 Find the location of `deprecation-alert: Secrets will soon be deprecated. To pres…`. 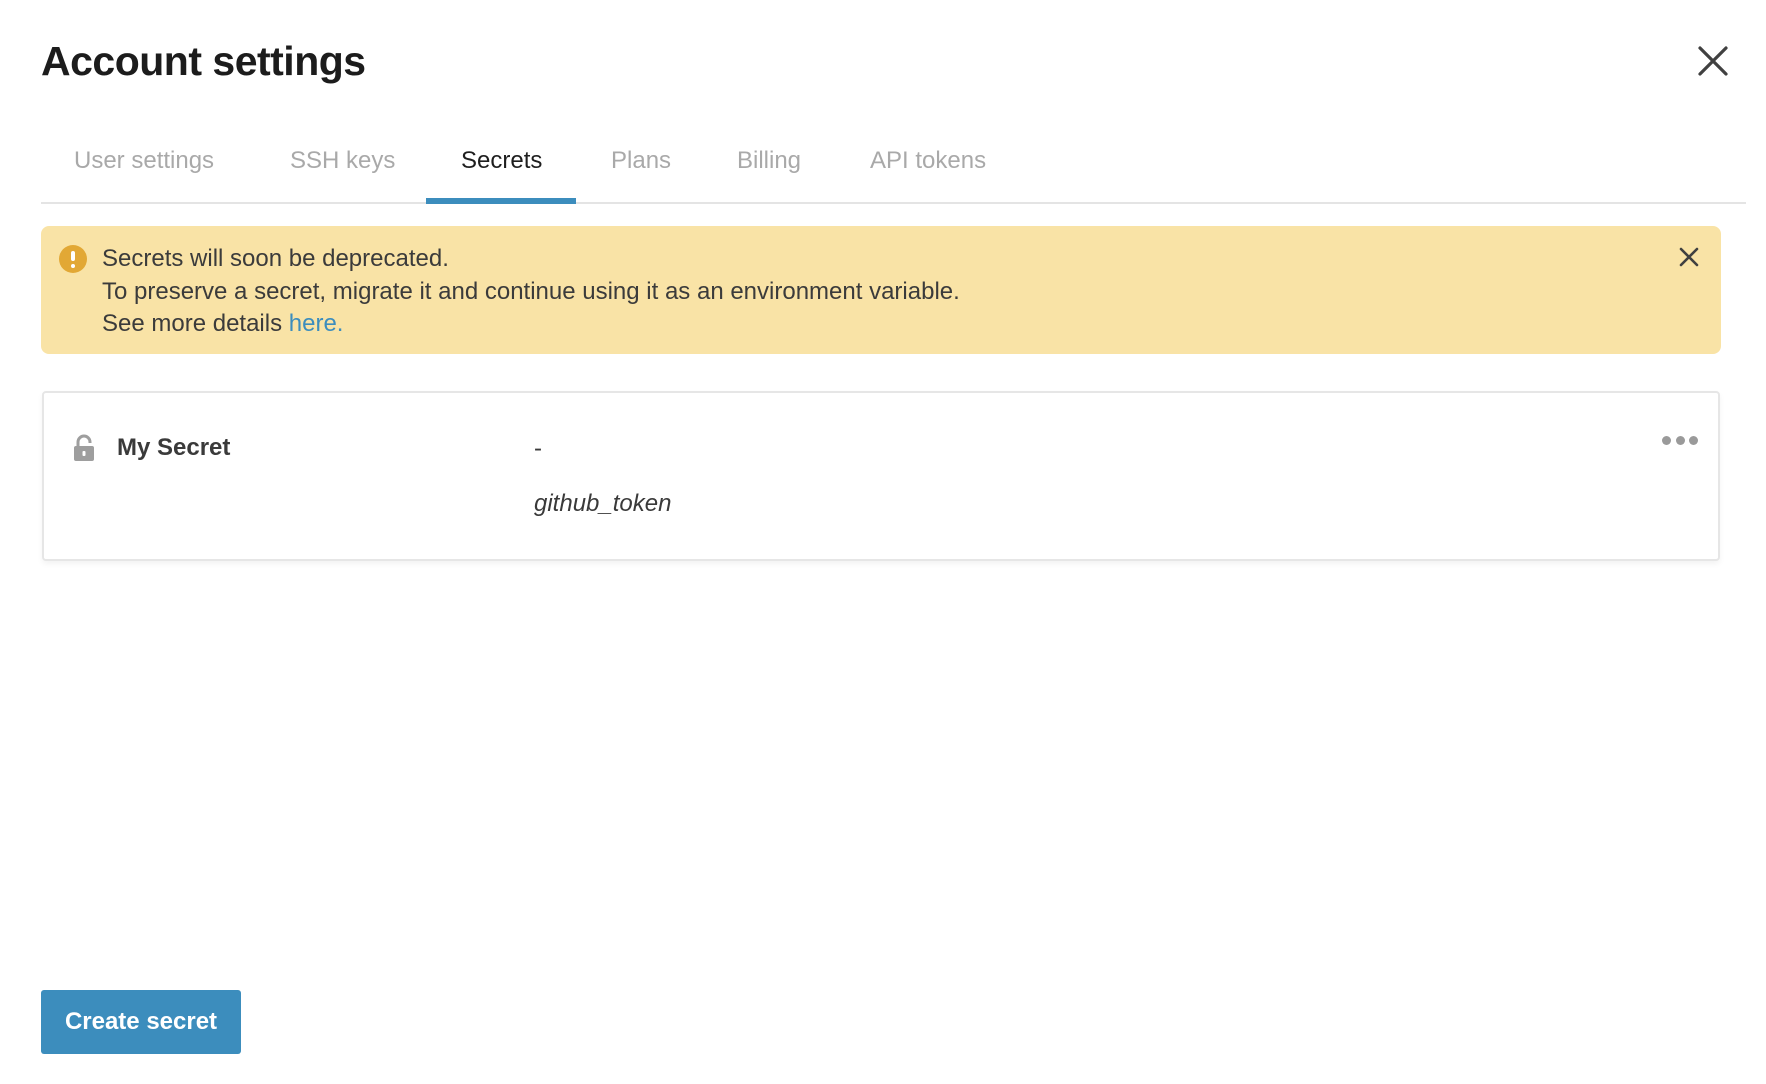

deprecation-alert: Secrets will soon be deprecated. To pres… is located at coordinates (881, 290).